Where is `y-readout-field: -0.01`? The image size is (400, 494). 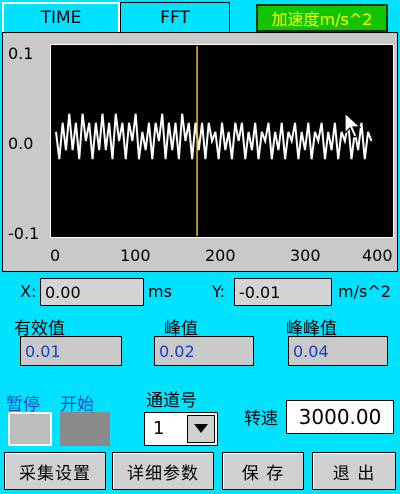
y-readout-field: -0.01 is located at coordinates (283, 292).